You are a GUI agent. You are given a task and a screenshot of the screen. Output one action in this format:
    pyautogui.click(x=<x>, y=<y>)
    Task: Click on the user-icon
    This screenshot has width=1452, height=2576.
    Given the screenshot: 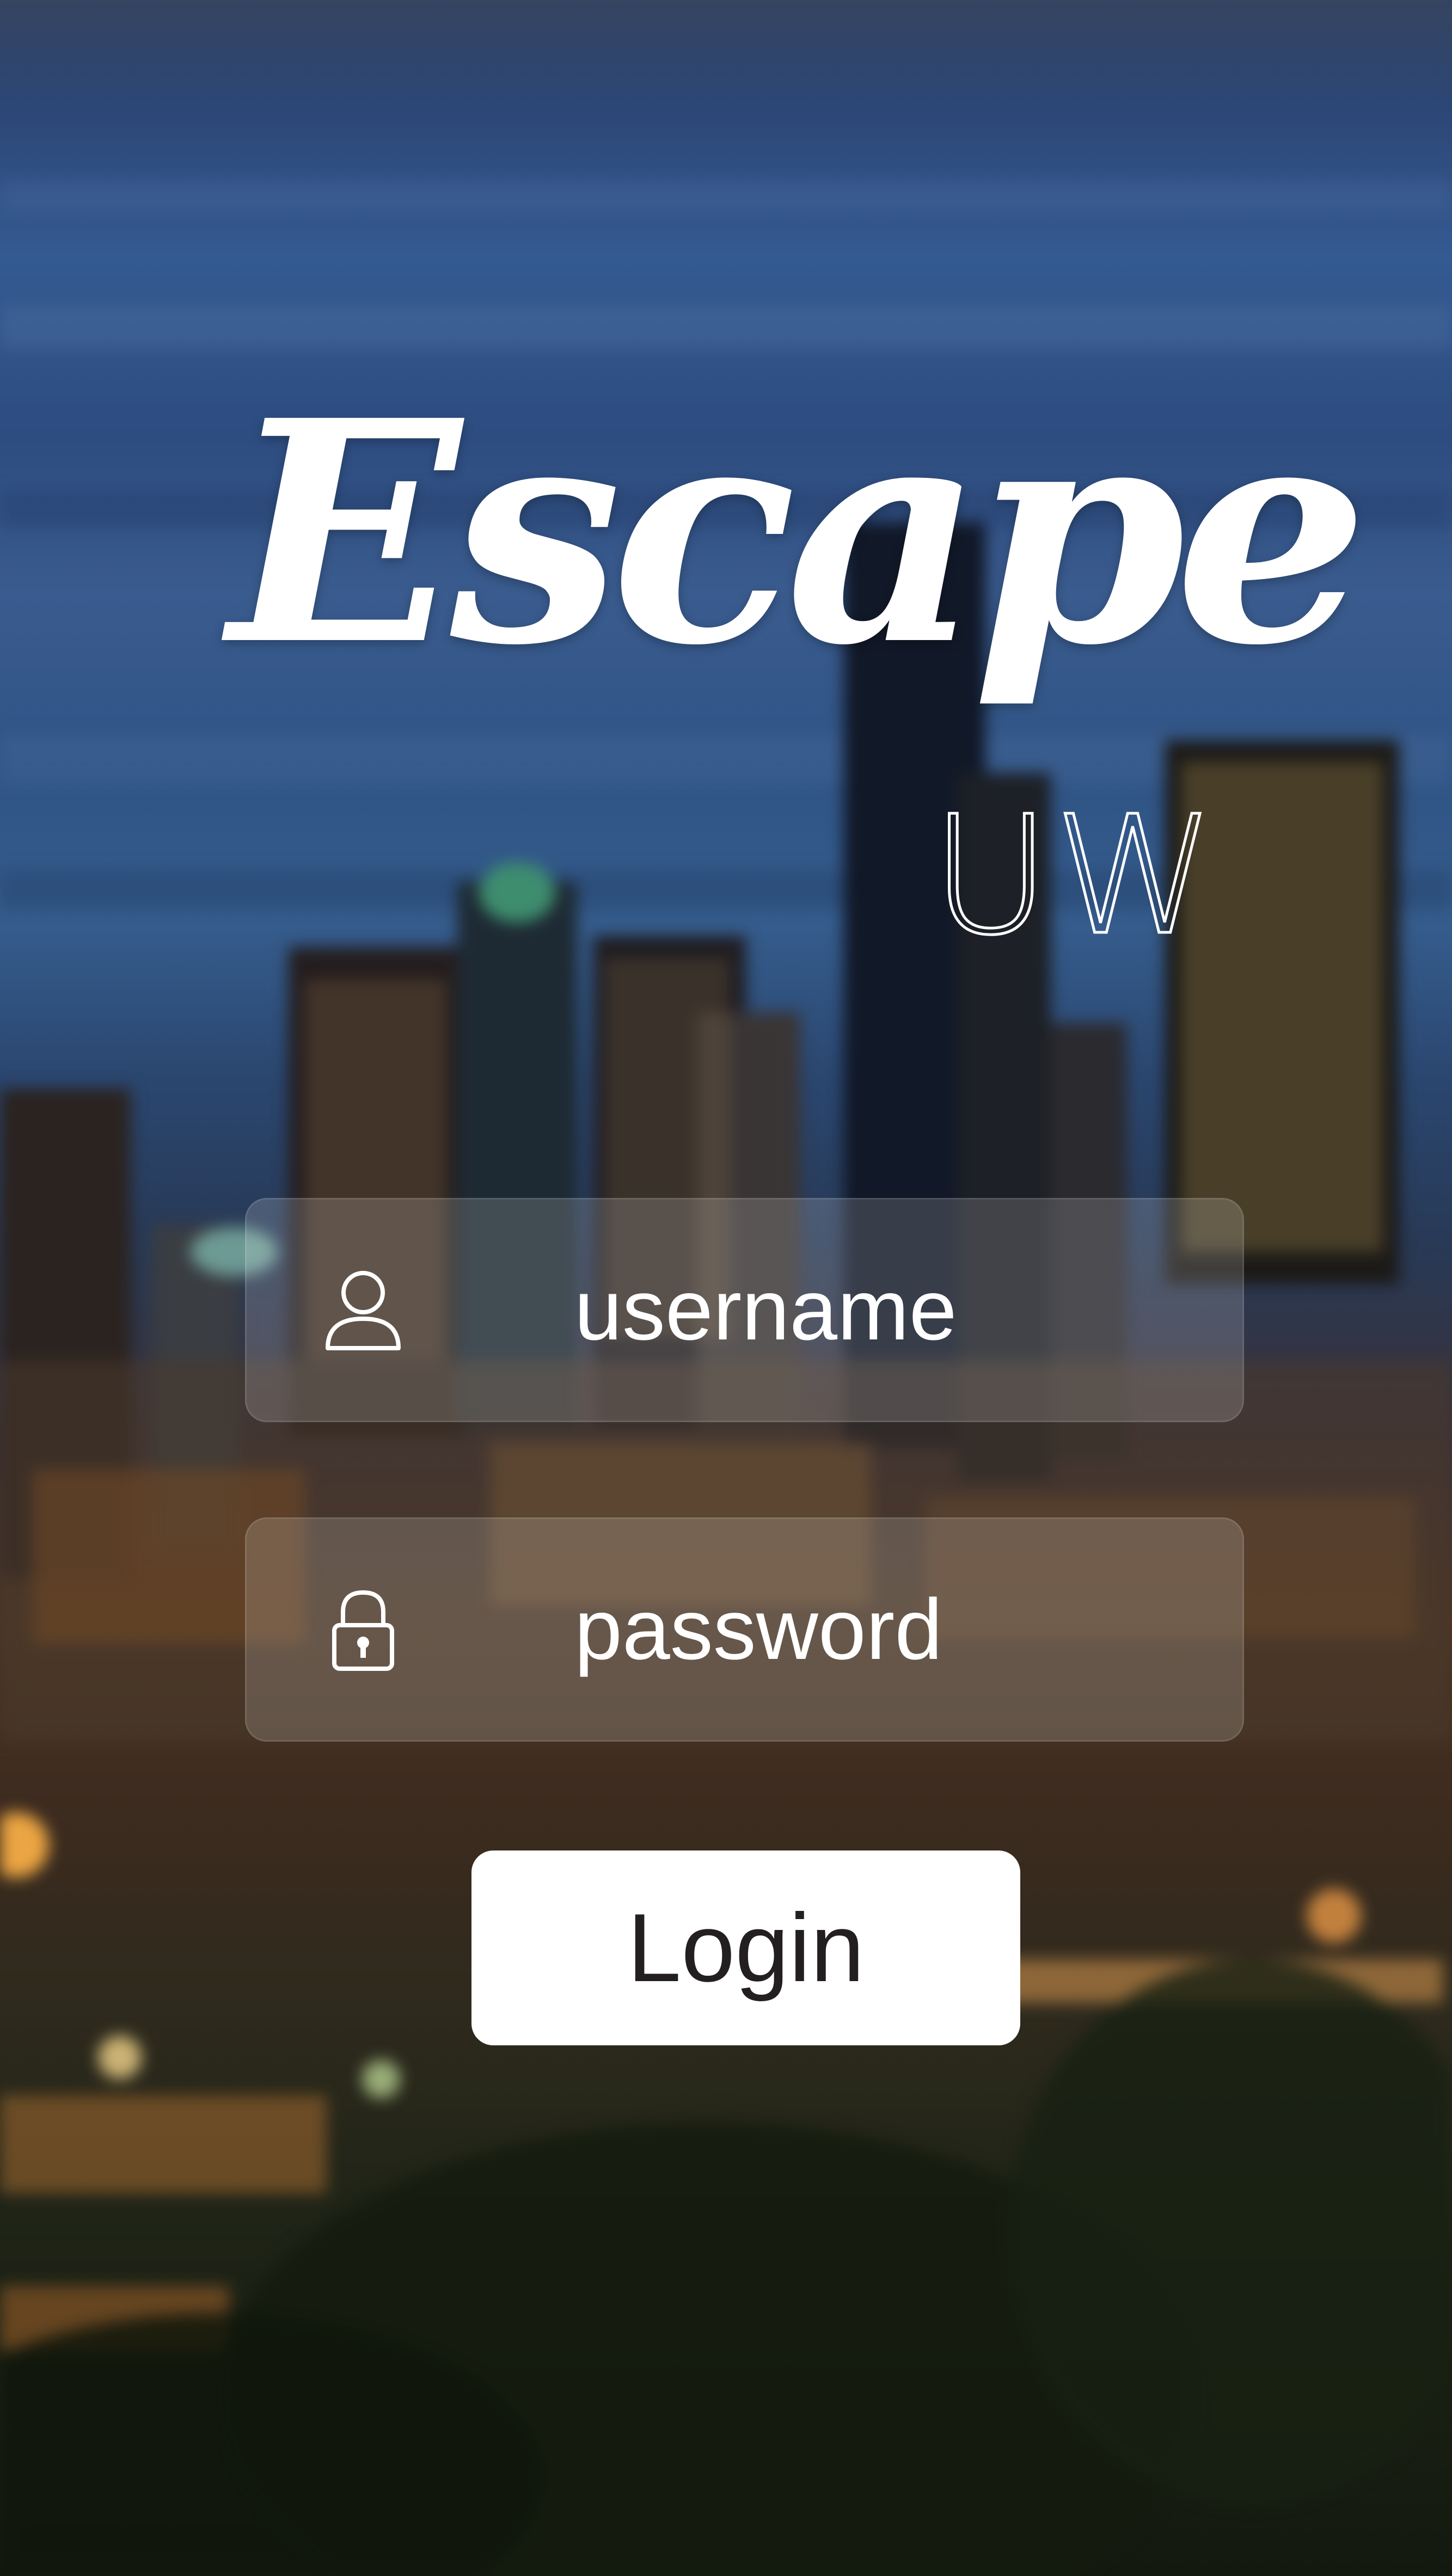 What is the action you would take?
    pyautogui.click(x=363, y=1310)
    